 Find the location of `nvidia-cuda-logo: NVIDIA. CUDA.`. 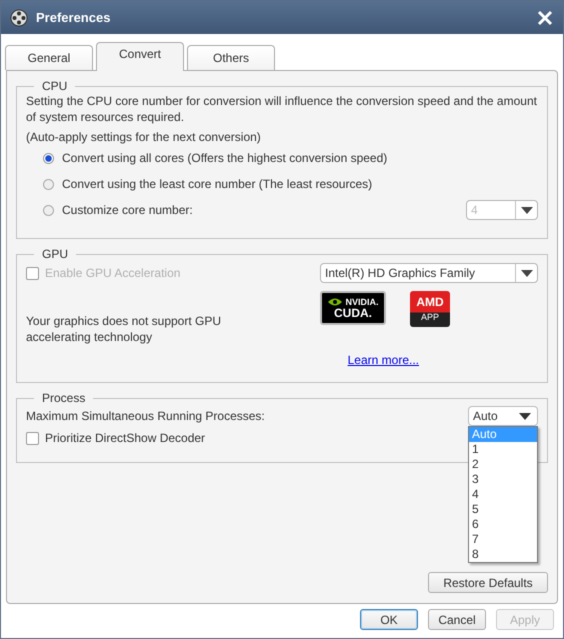

nvidia-cuda-logo: NVIDIA. CUDA. is located at coordinates (353, 308).